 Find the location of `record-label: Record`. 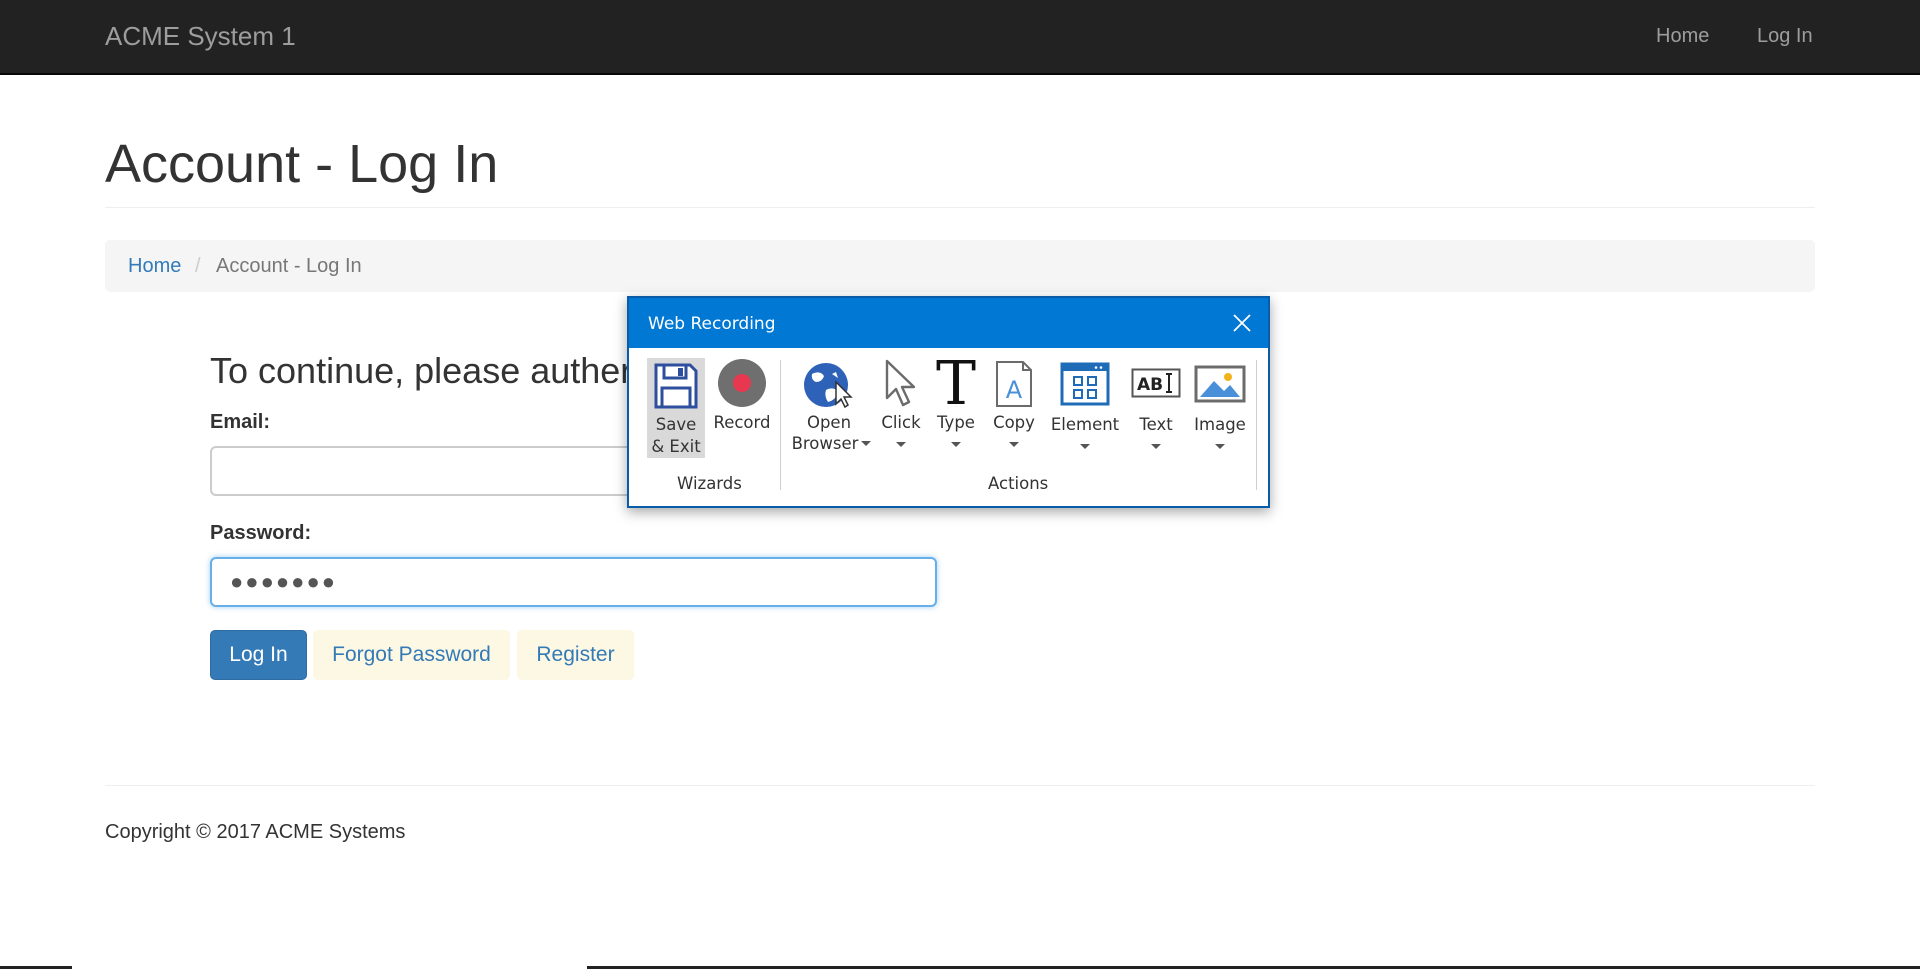

record-label: Record is located at coordinates (742, 422).